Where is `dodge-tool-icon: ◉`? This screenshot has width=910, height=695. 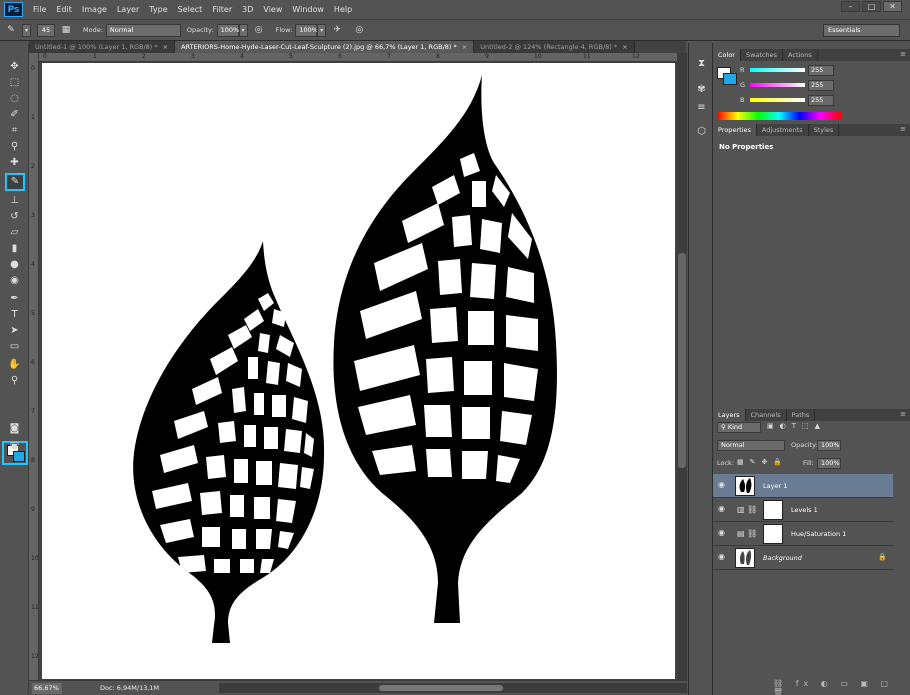
dodge-tool-icon: ◉ is located at coordinates (14, 280).